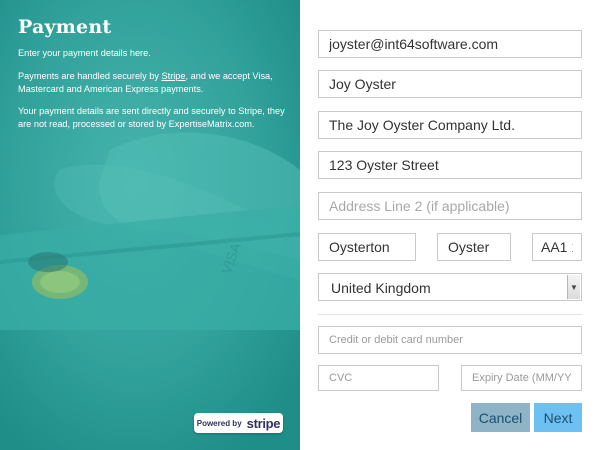  I want to click on country-selected-value: United Kingdom, so click(381, 288).